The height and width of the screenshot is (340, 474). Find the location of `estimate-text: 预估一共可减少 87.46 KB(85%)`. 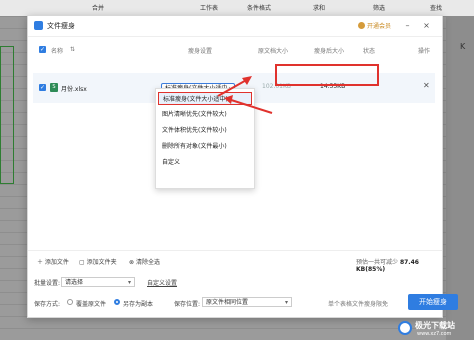

estimate-text: 预估一共可减少 87.46 KB(85%) is located at coordinates (387, 266).